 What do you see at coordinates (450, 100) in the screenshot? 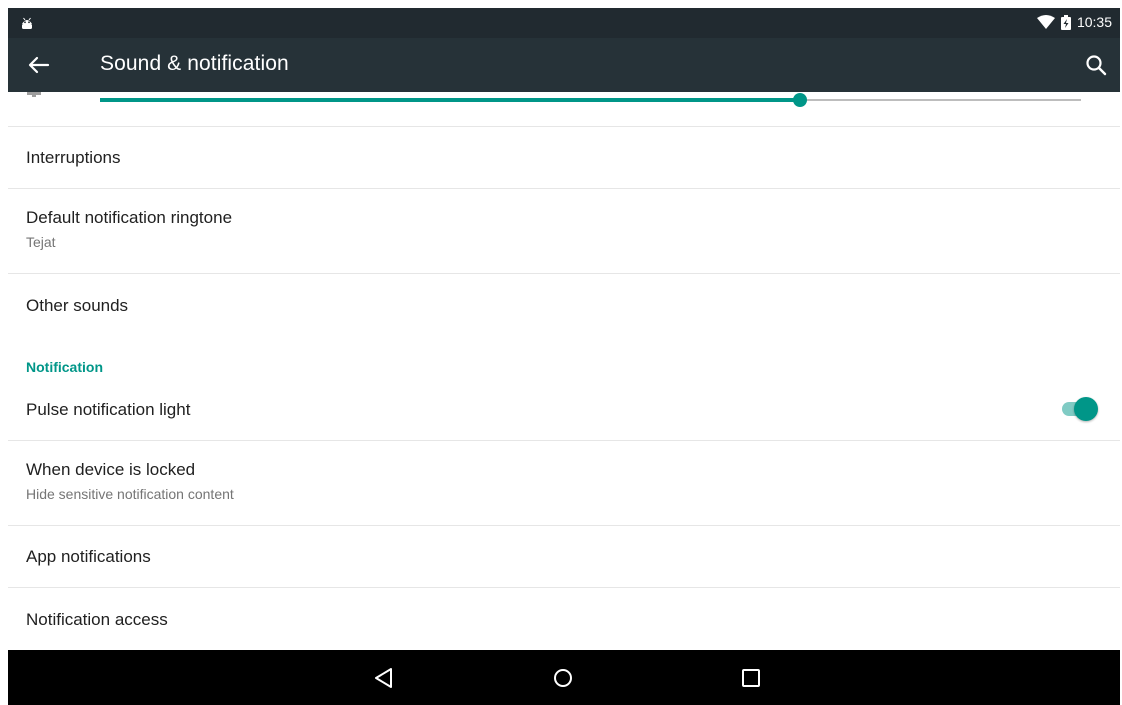
I see `volume-slider-fill` at bounding box center [450, 100].